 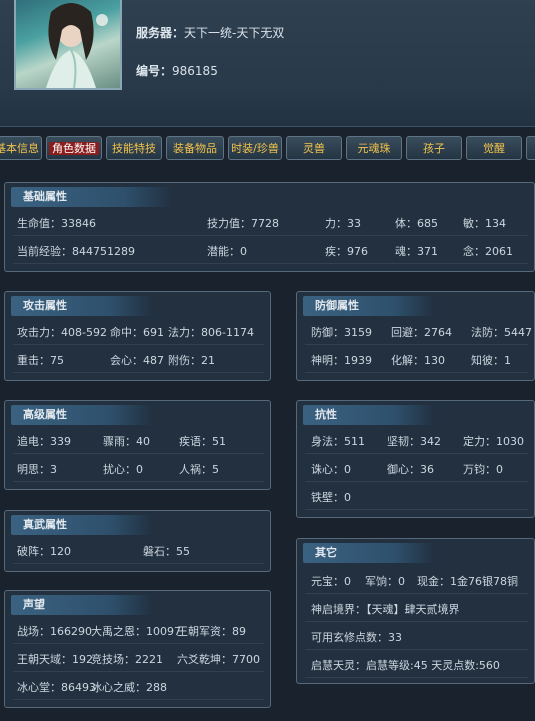 I want to click on constitution-value: 体：685, so click(x=416, y=223).